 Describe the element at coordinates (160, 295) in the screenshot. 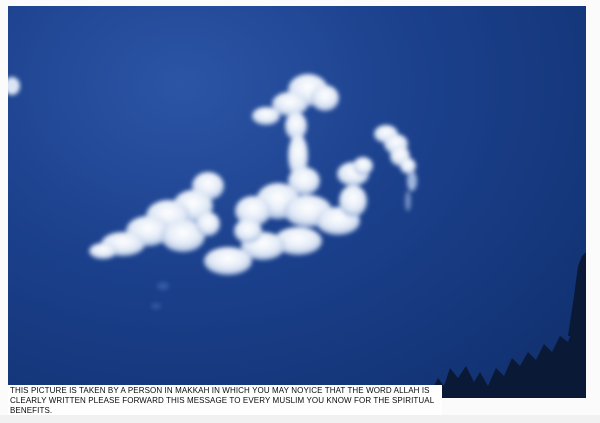

I see `faint-puffs` at that location.